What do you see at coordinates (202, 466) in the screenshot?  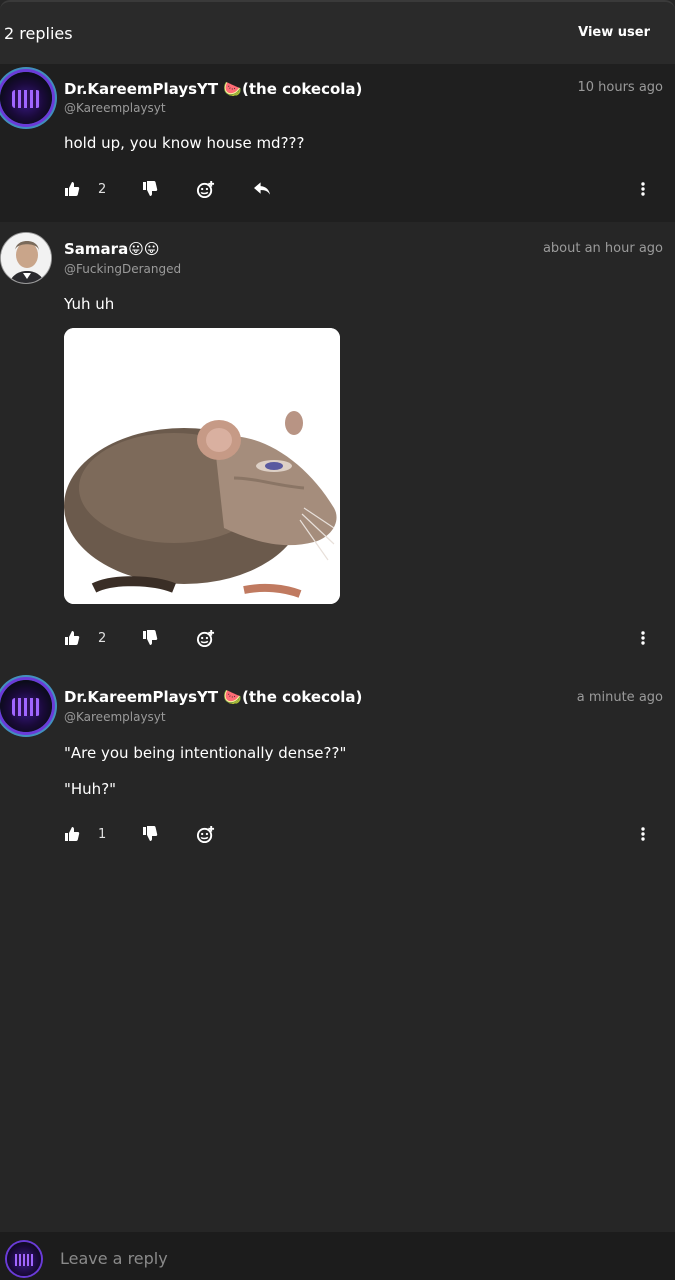 I see `attached-image` at bounding box center [202, 466].